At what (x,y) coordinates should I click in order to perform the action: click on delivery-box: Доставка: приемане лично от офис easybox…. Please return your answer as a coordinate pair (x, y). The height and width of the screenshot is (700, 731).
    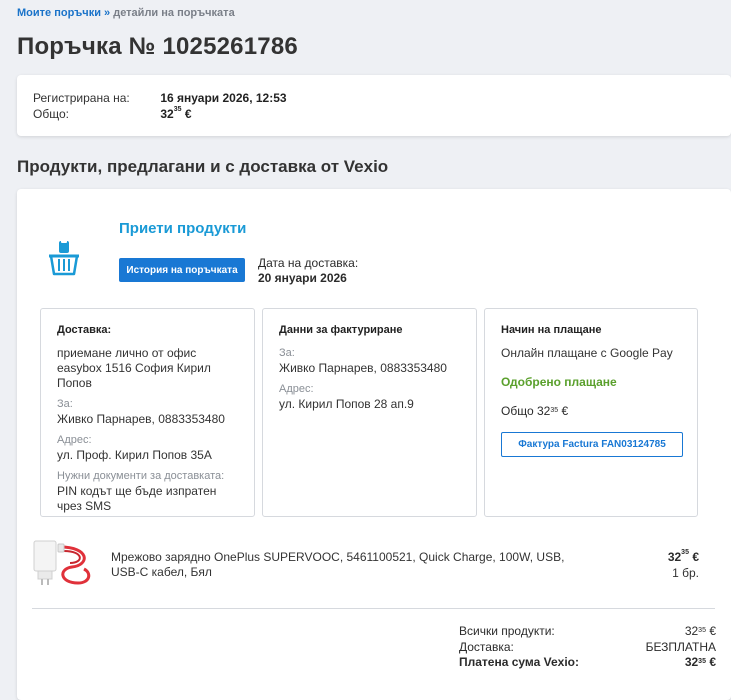
    Looking at the image, I should click on (147, 412).